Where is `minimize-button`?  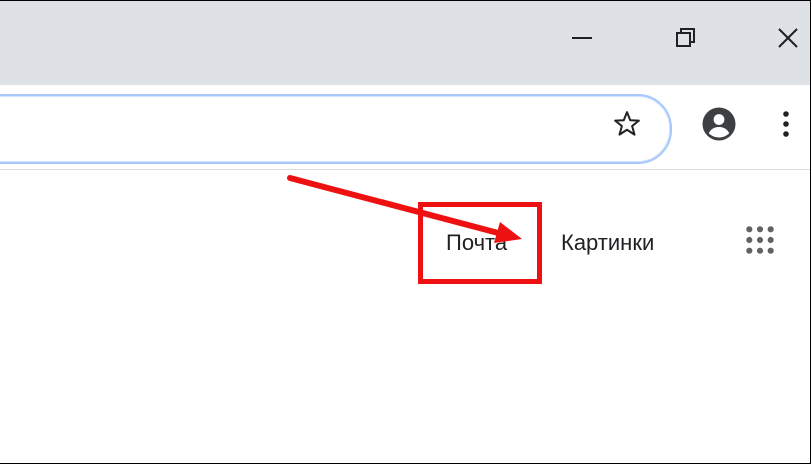
minimize-button is located at coordinates (582, 38).